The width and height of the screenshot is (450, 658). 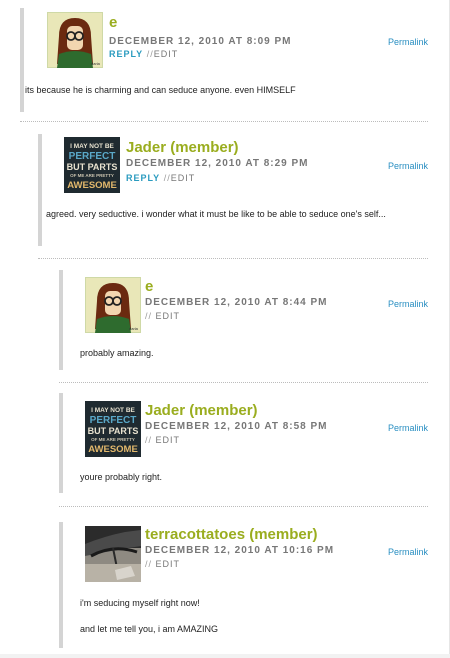 What do you see at coordinates (236, 426) in the screenshot?
I see `comment-date: DECEMBER 12, 2010 AT 8:58 PM` at bounding box center [236, 426].